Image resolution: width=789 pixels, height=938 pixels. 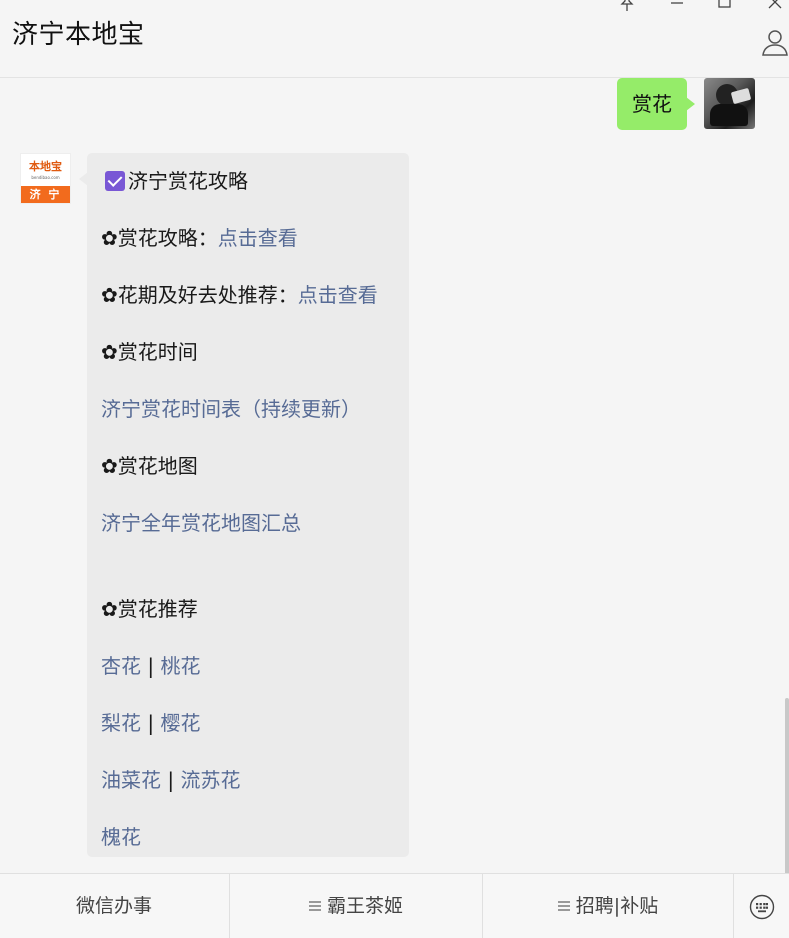 What do you see at coordinates (231, 407) in the screenshot?
I see `schedule-link: 济宁赏花时间表（持续更新）` at bounding box center [231, 407].